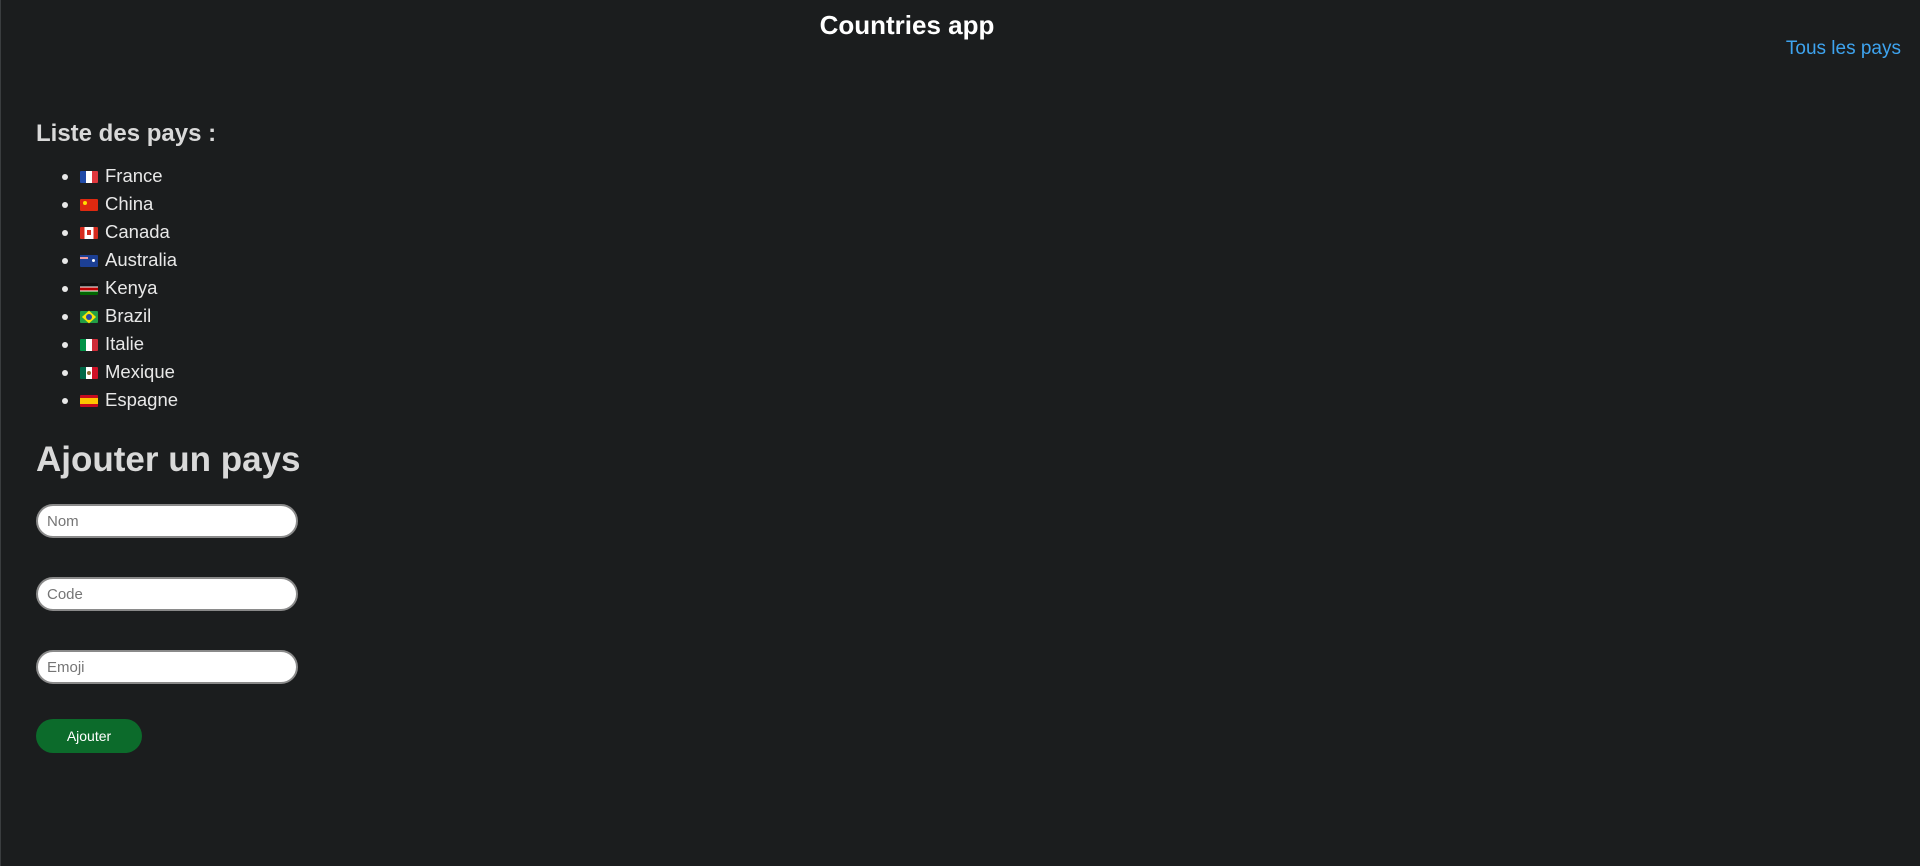 The image size is (1920, 866). Describe the element at coordinates (190, 288) in the screenshot. I see `list-item: Kenya` at that location.